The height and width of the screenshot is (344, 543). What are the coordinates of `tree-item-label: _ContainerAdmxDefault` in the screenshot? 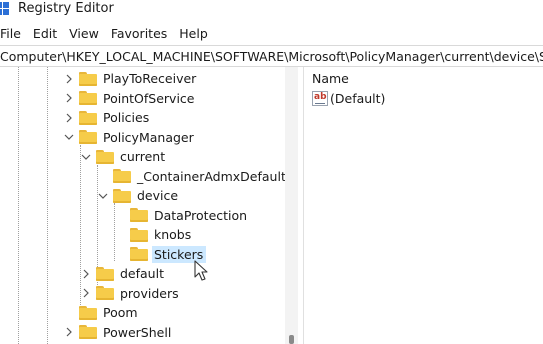 It's located at (211, 176).